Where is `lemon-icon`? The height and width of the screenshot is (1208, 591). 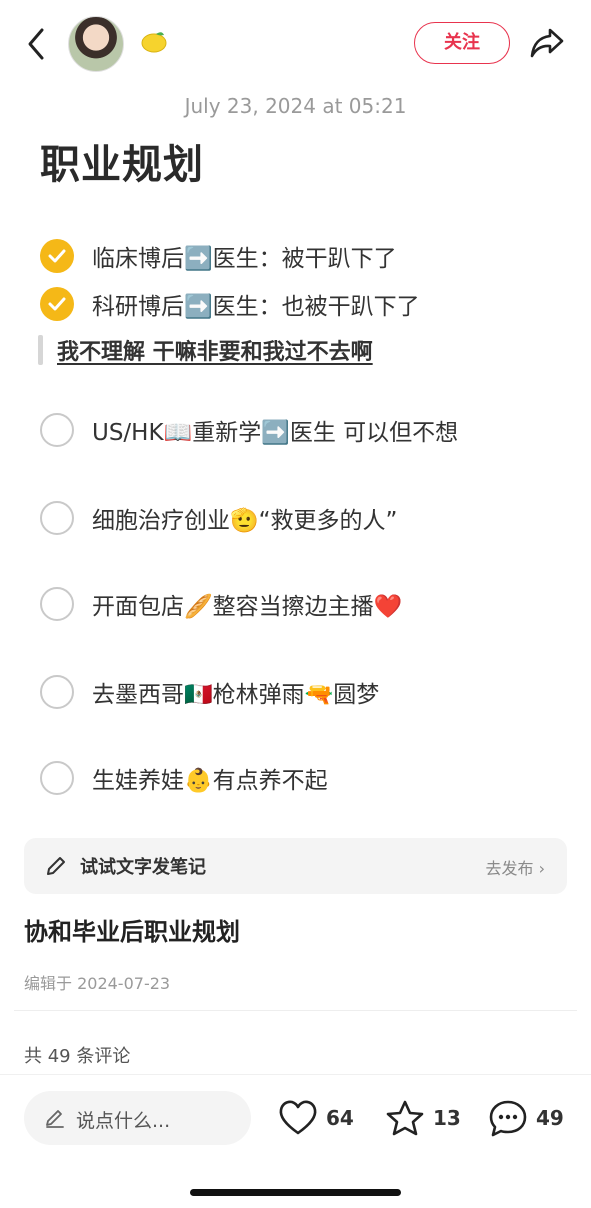
lemon-icon is located at coordinates (154, 42).